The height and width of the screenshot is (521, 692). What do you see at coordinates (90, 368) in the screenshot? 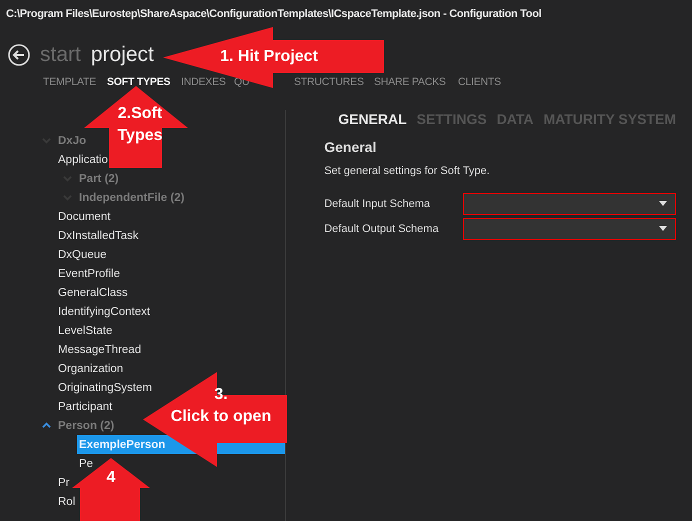
I see `tree-item: Organization` at bounding box center [90, 368].